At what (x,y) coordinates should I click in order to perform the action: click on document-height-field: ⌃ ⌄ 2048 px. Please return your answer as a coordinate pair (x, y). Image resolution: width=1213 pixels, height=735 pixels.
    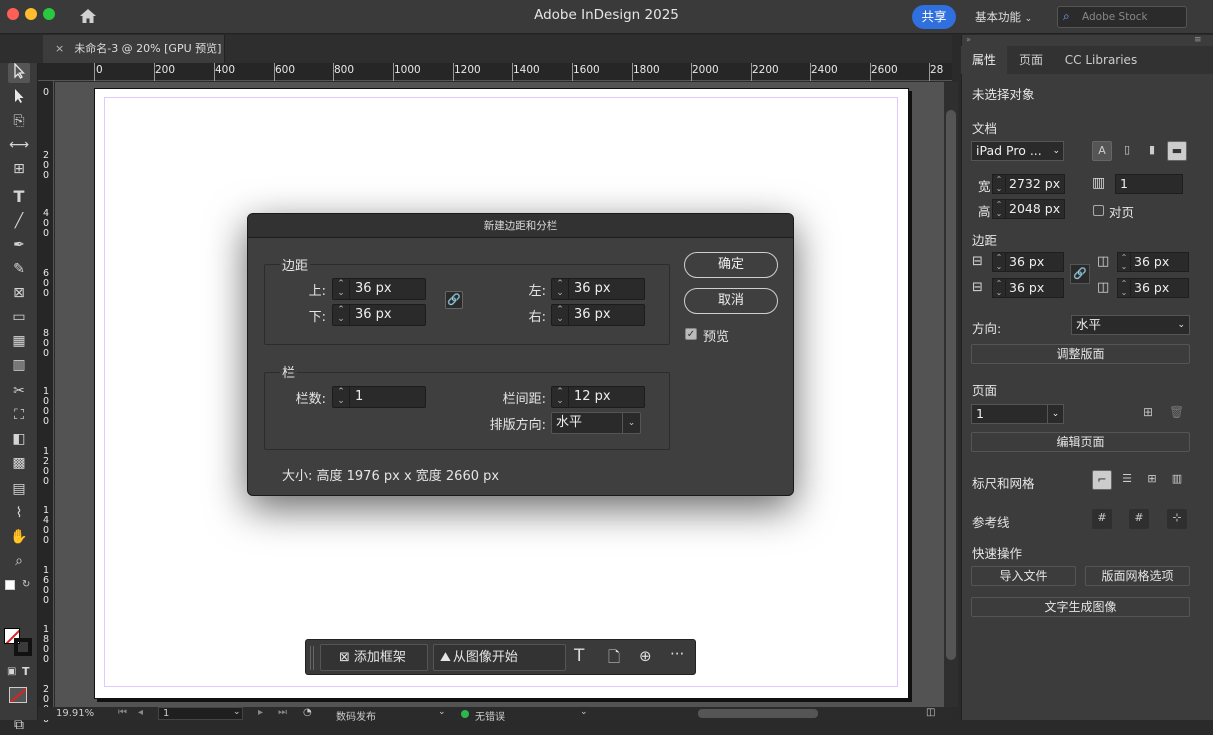
    Looking at the image, I should click on (1028, 209).